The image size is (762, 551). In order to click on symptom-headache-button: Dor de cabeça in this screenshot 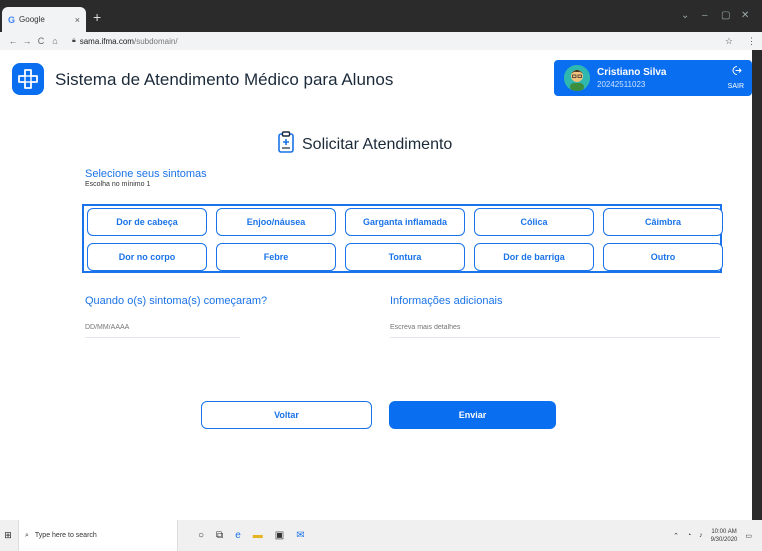, I will do `click(147, 222)`.